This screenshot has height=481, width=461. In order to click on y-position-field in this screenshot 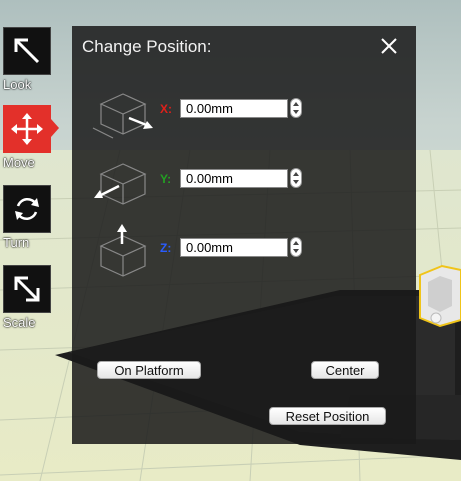, I will do `click(234, 178)`.